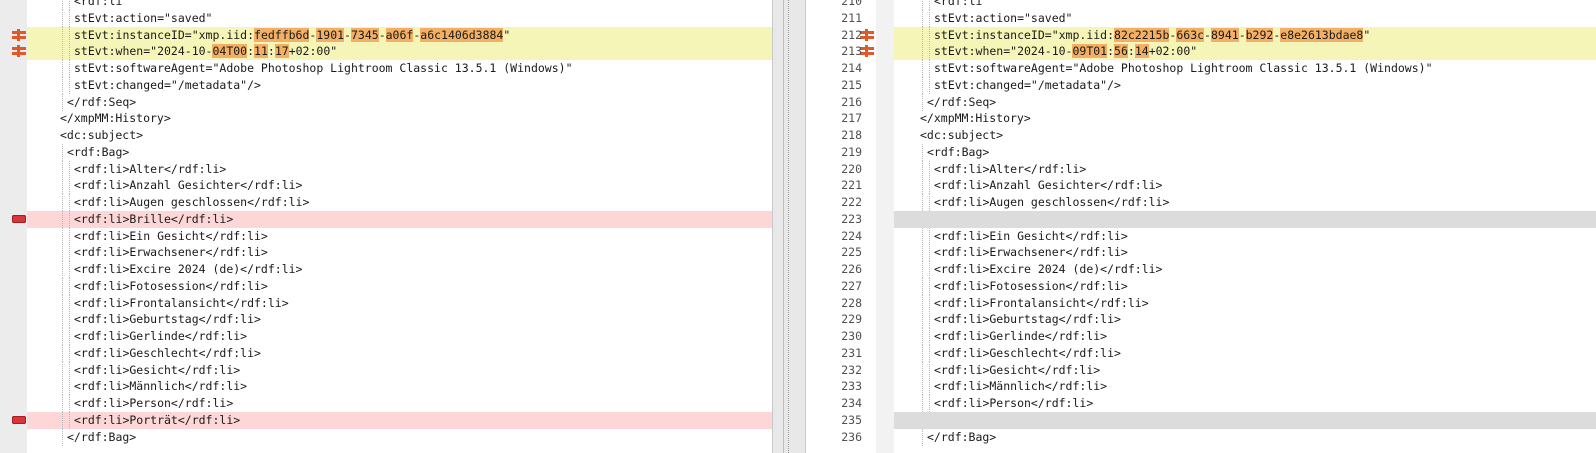 Image resolution: width=1596 pixels, height=453 pixels. What do you see at coordinates (386, 336) in the screenshot?
I see `code-line: <rdf:li>Gerlinde</rdf:li>` at bounding box center [386, 336].